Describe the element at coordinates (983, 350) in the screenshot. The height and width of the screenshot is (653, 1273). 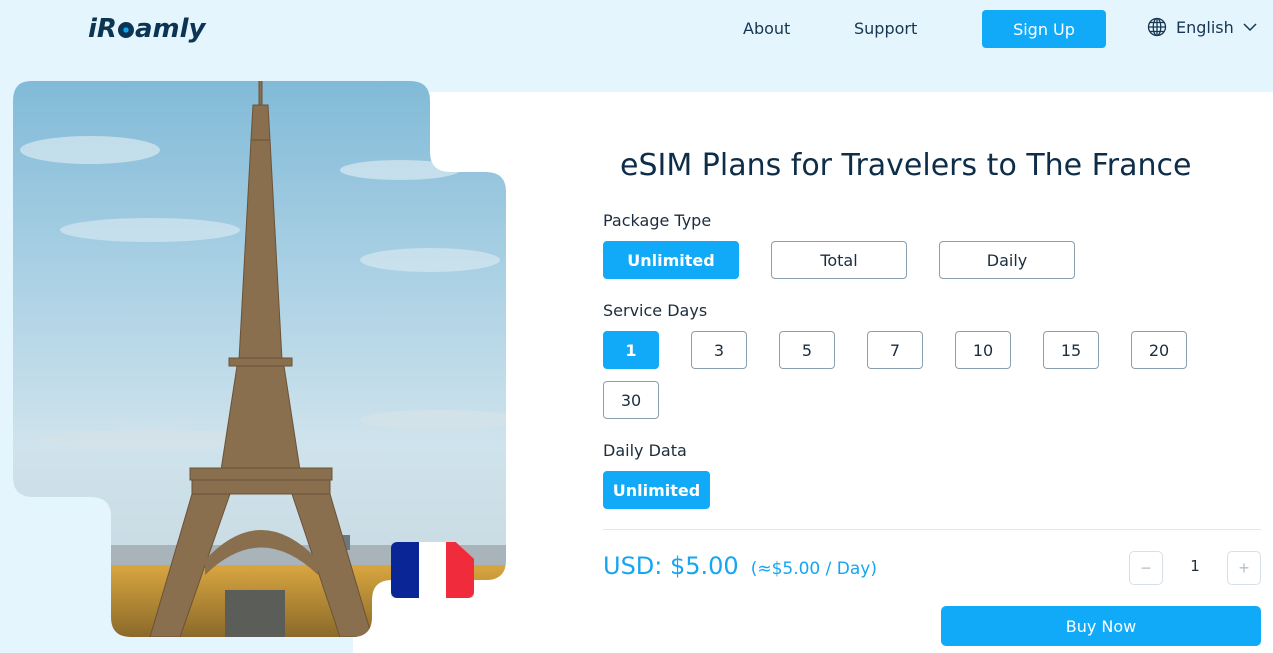
I see `service-days-option: 10` at that location.